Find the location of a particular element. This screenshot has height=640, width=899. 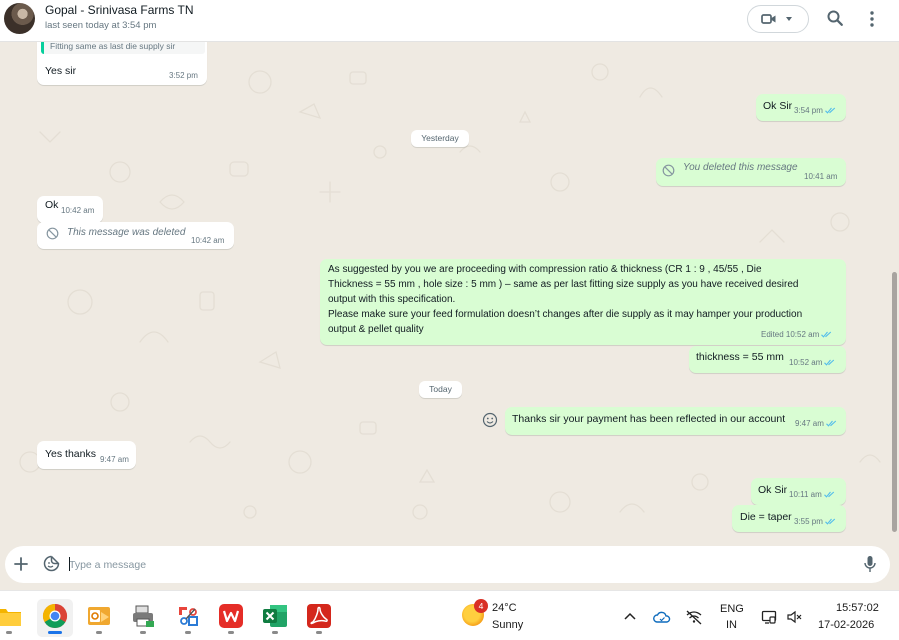

message-text: Ok is located at coordinates (52, 205).